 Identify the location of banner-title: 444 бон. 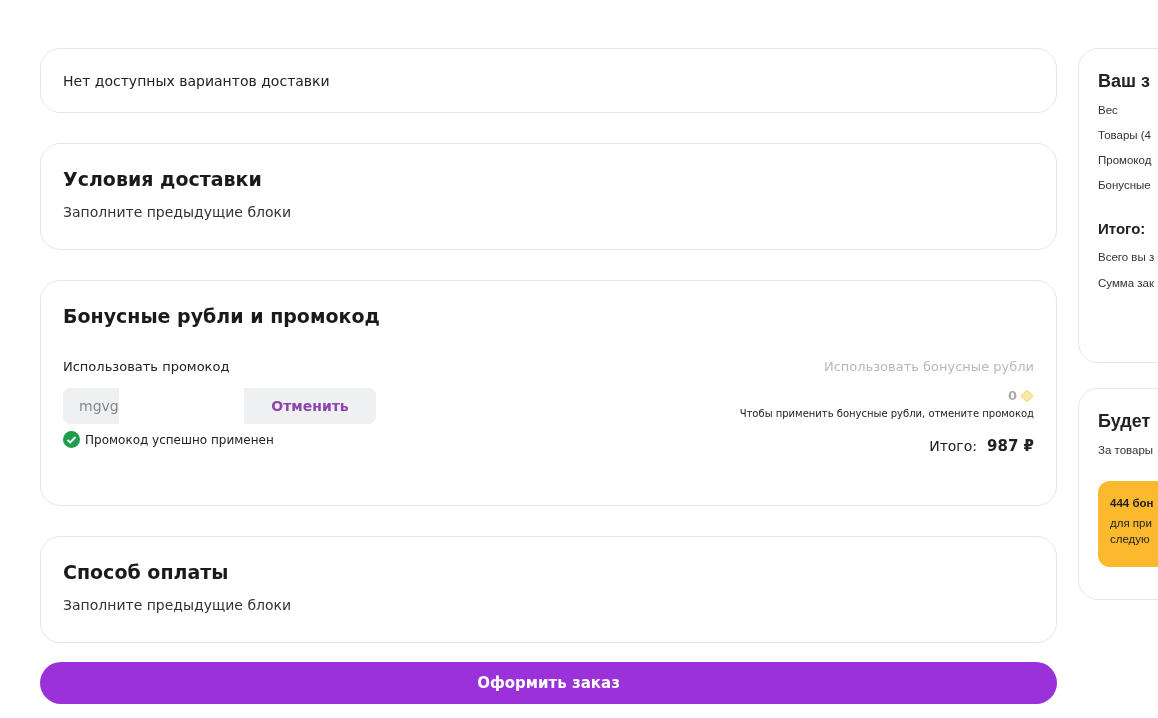
(1132, 503).